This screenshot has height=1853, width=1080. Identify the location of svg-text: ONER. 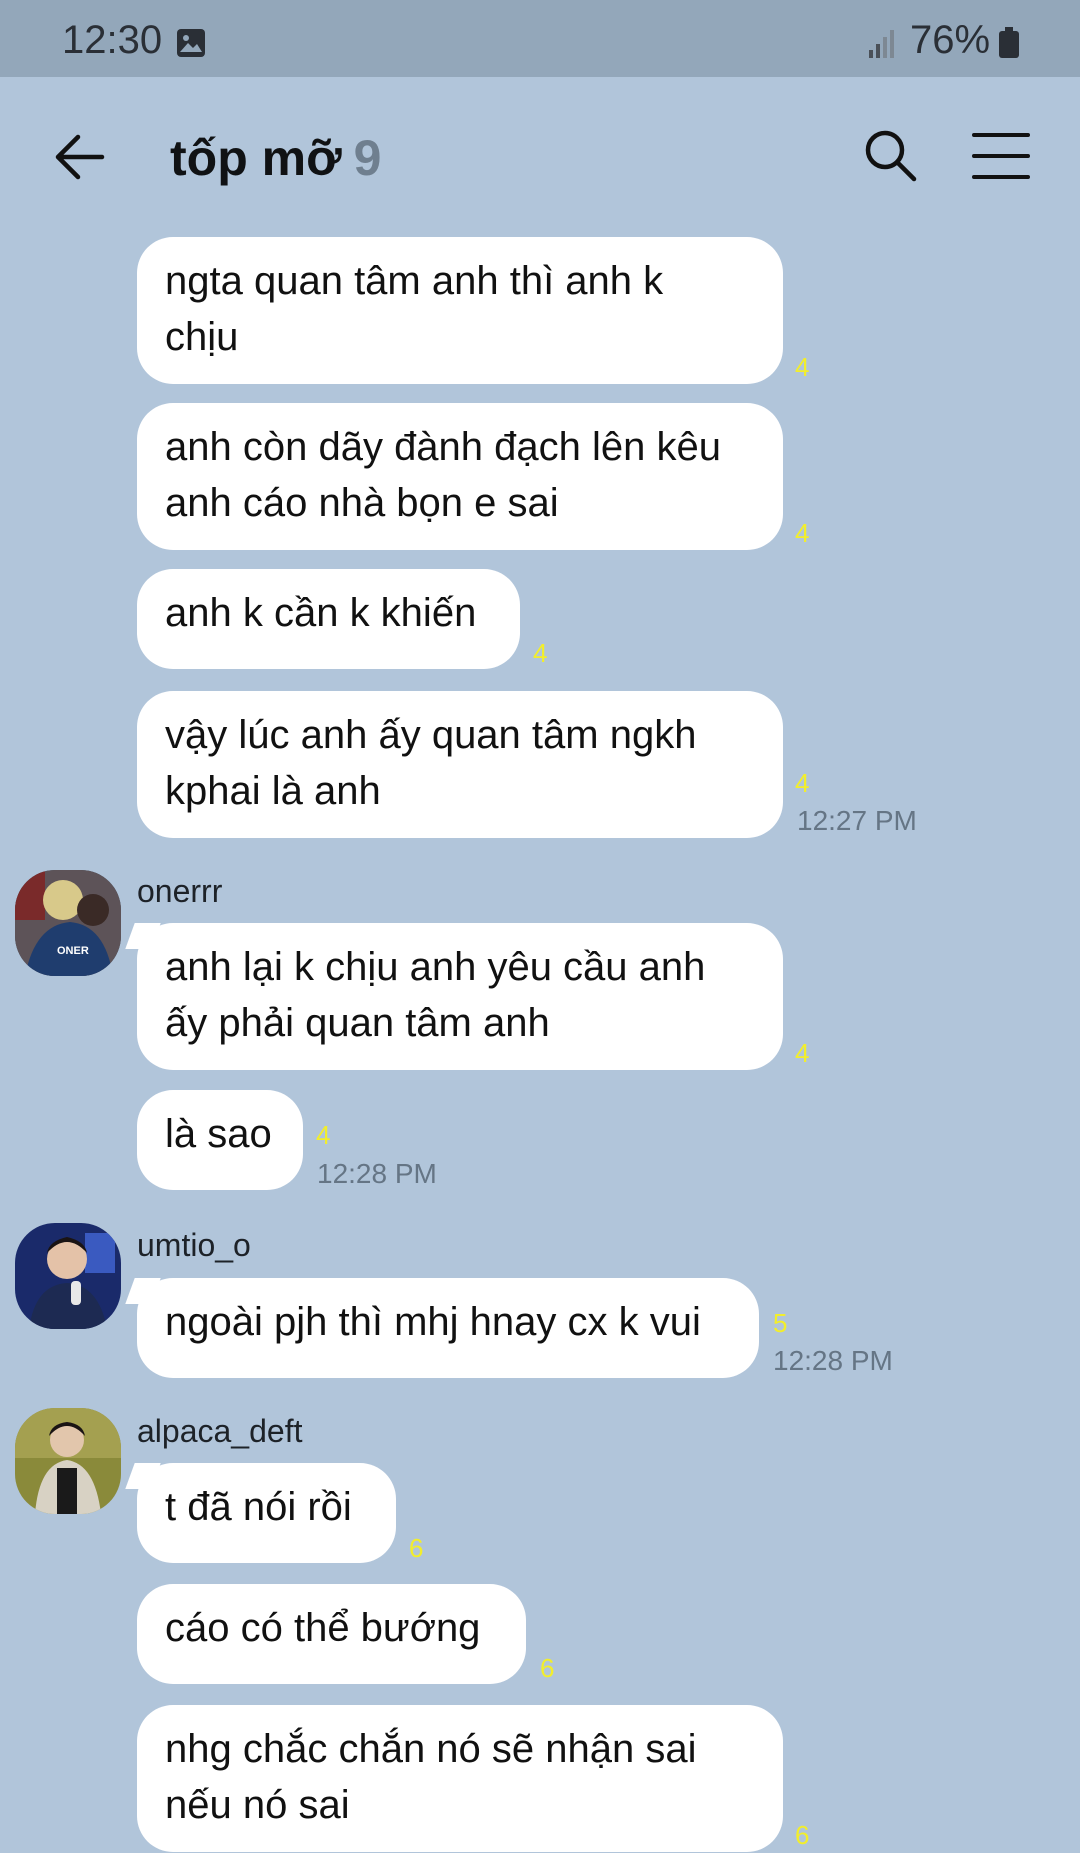
(73, 951).